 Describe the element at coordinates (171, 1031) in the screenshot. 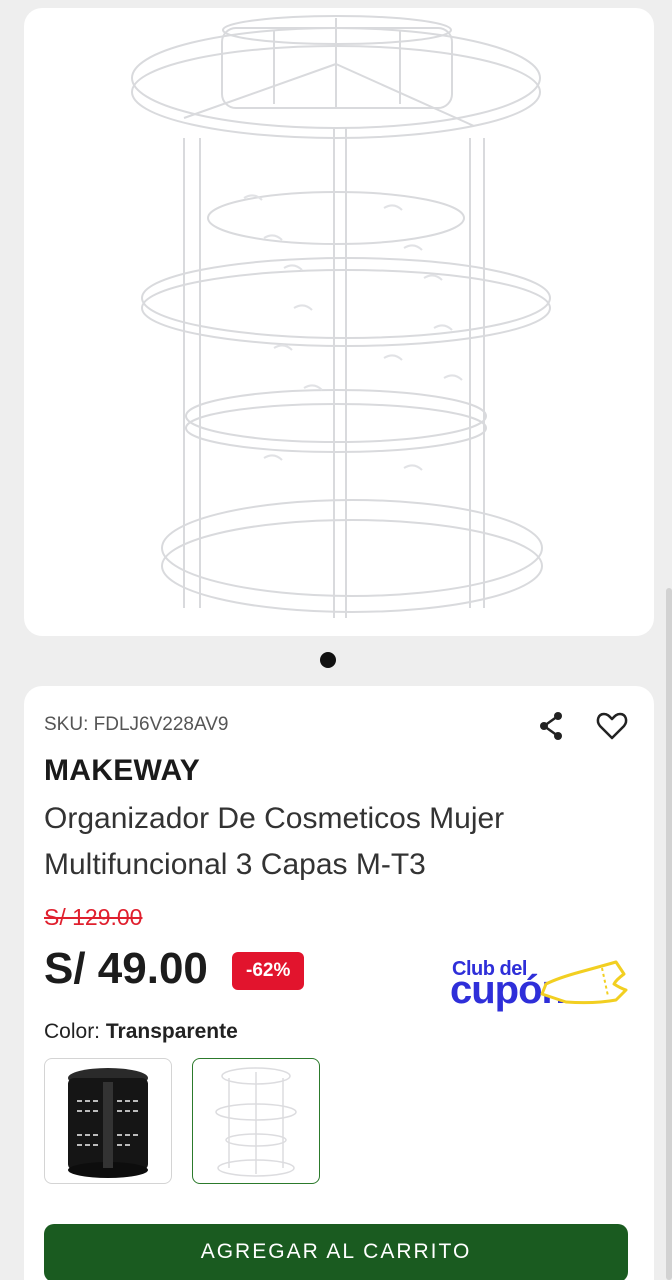

I see `selected-color: Transparente` at that location.